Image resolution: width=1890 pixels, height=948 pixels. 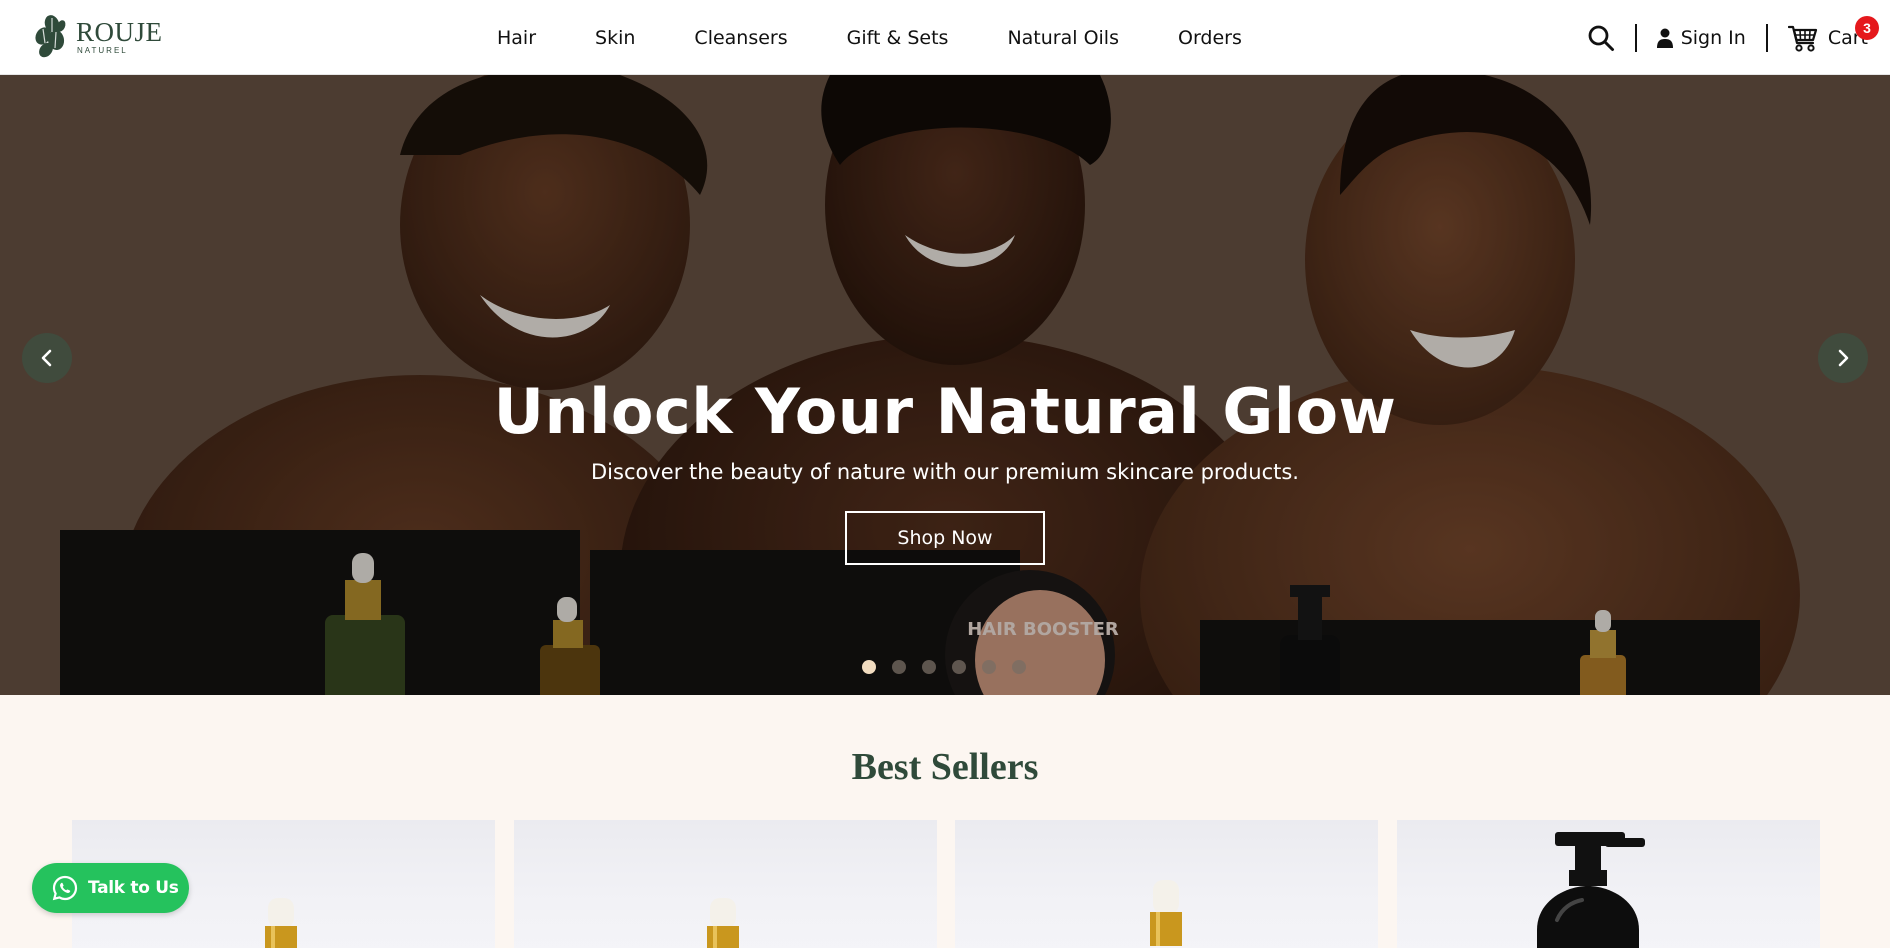 I want to click on search-icon, so click(x=1601, y=38).